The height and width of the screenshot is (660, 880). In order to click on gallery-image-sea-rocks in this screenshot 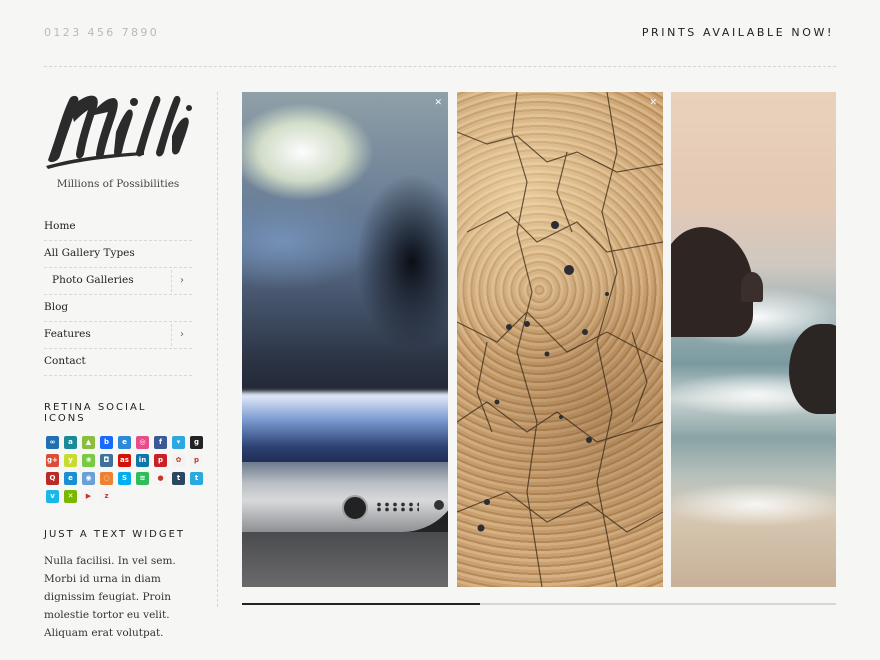, I will do `click(753, 339)`.